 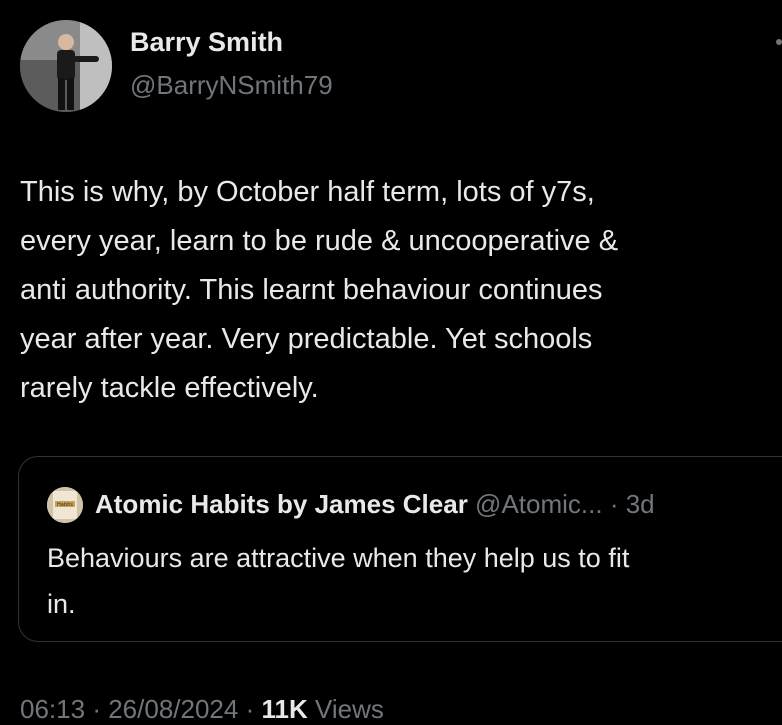 I want to click on views-label: Views, so click(x=349, y=709).